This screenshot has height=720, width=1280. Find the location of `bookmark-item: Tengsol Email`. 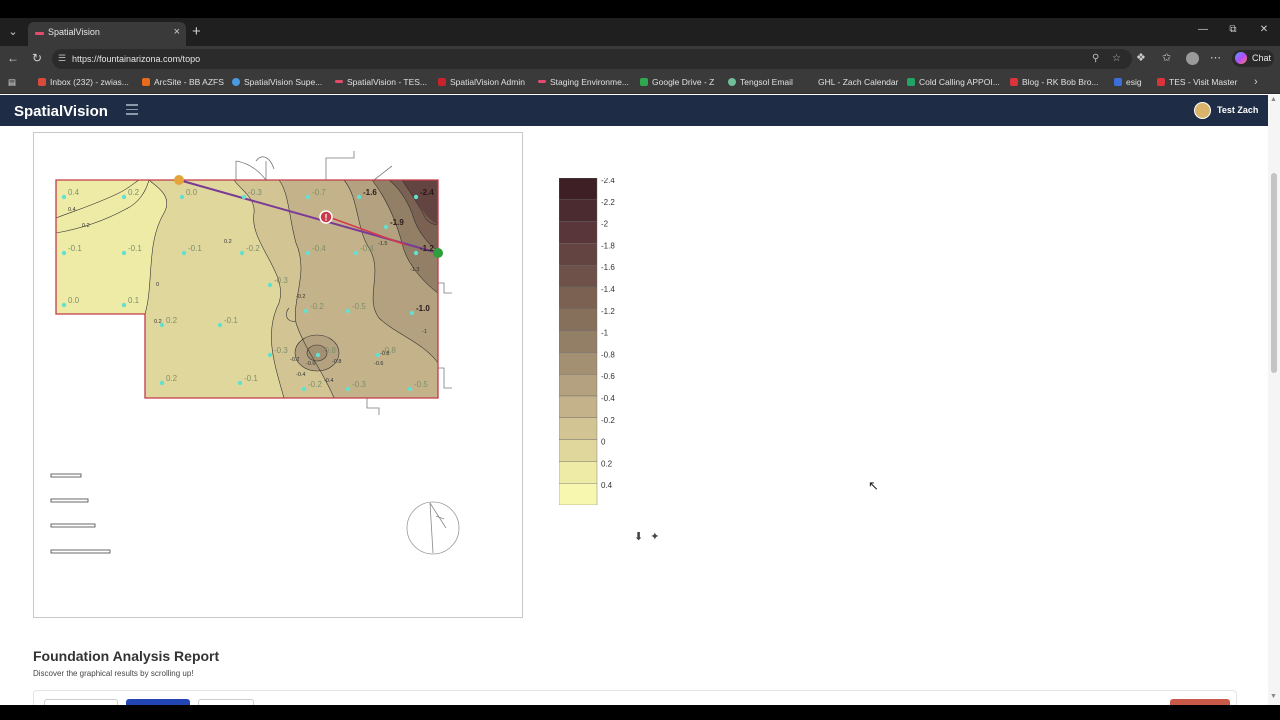

bookmark-item: Tengsol Email is located at coordinates (760, 82).